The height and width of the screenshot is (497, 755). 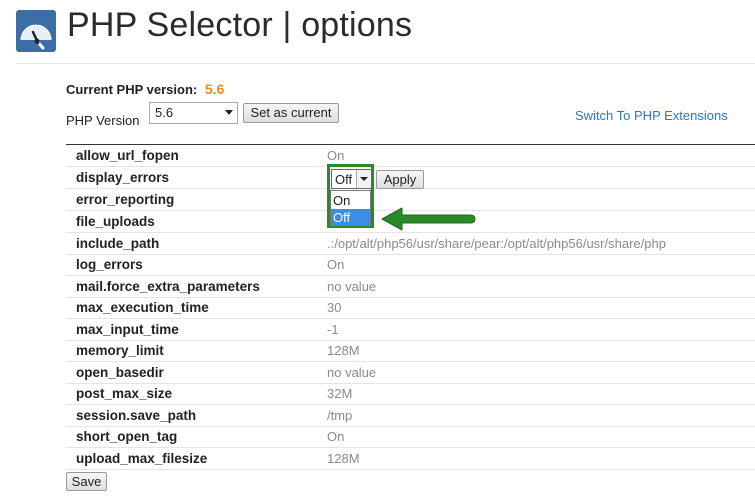 I want to click on display-errors-option-on: On, so click(x=350, y=200).